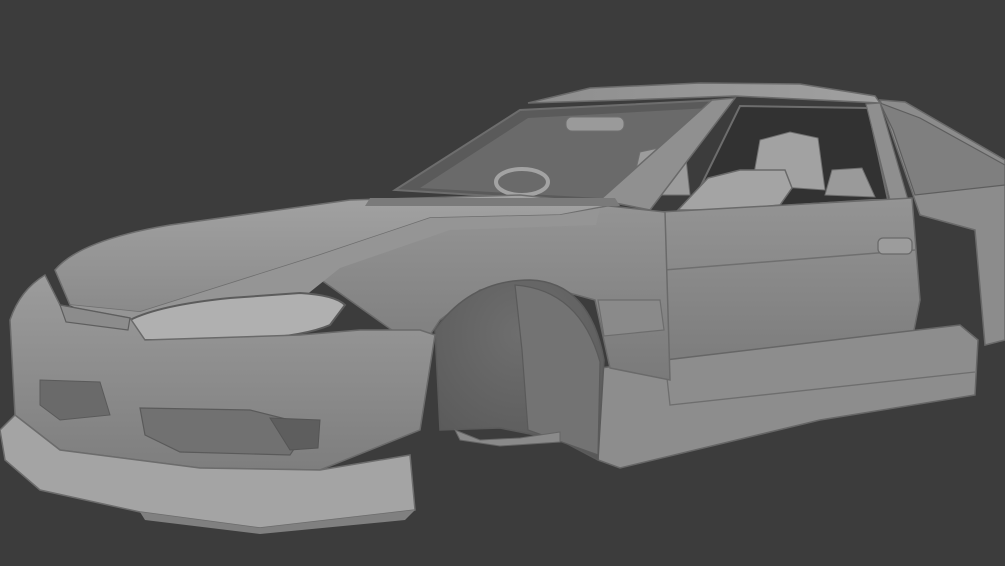 This screenshot has height=566, width=1005. Describe the element at coordinates (895, 246) in the screenshot. I see `door-handle` at that location.